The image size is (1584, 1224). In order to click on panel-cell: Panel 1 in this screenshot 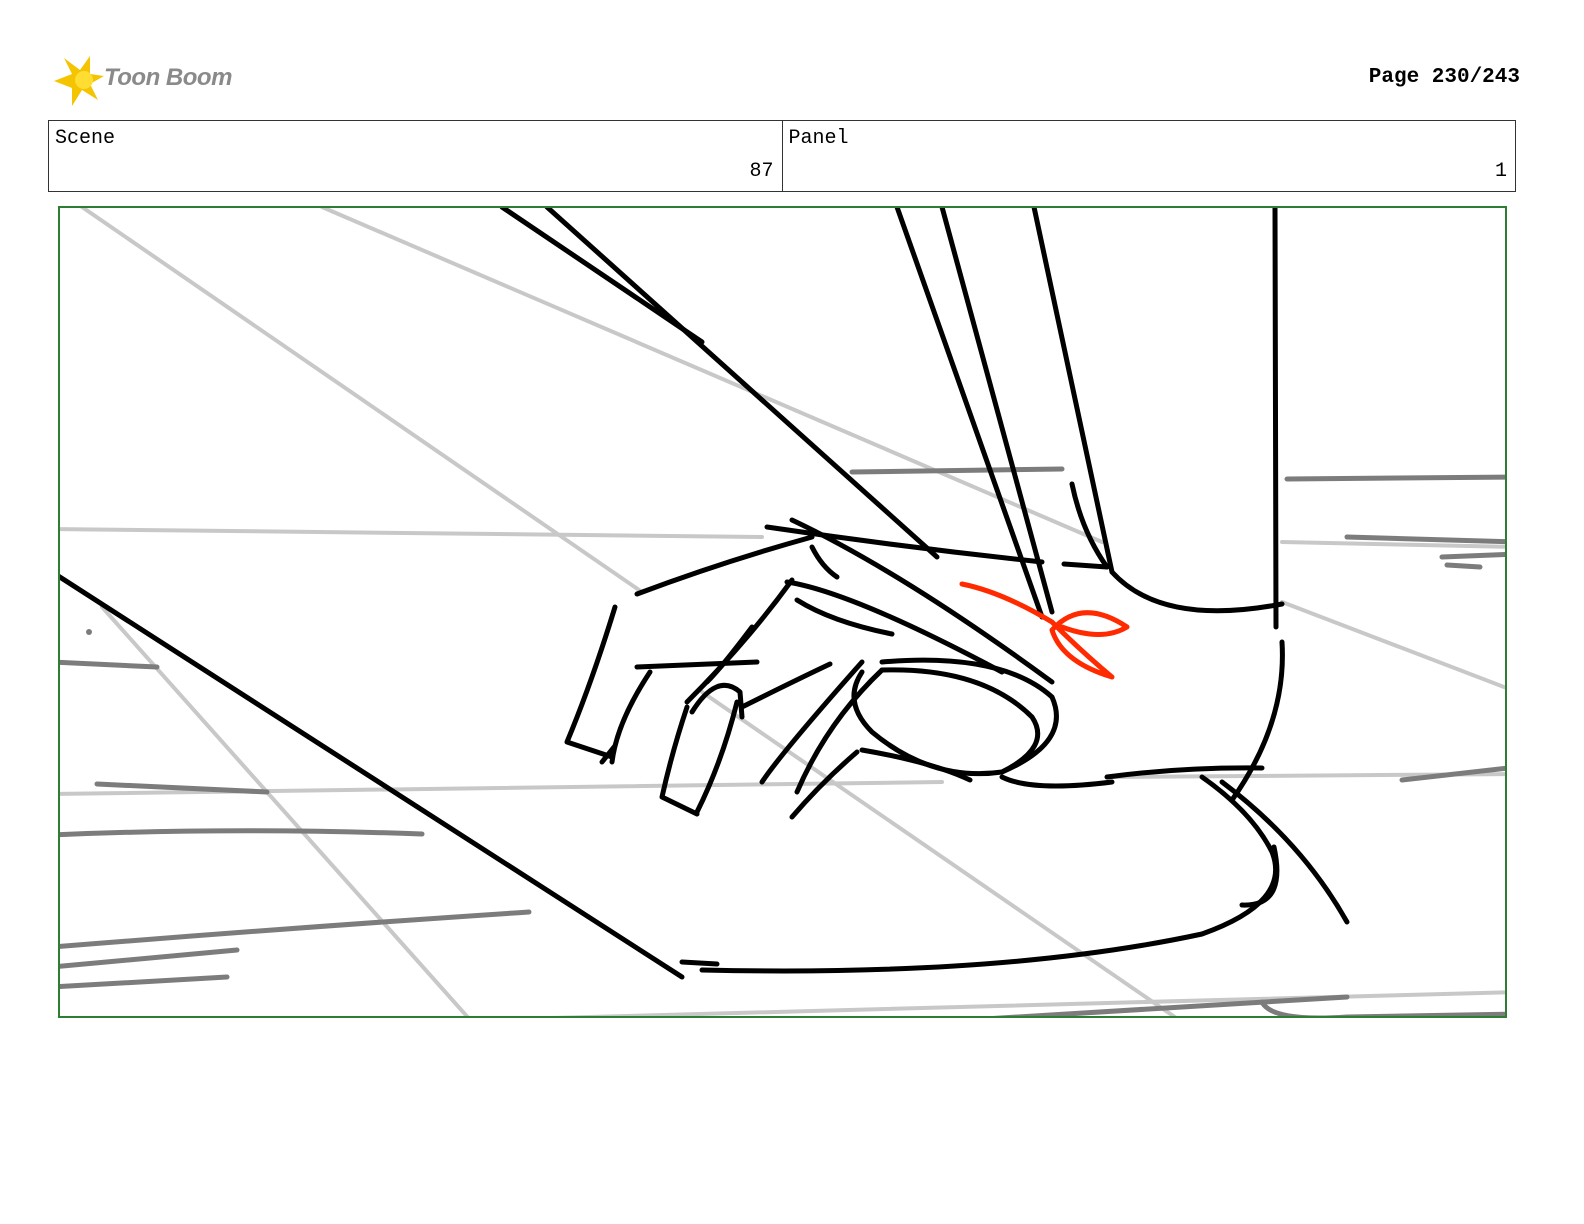, I will do `click(1148, 156)`.